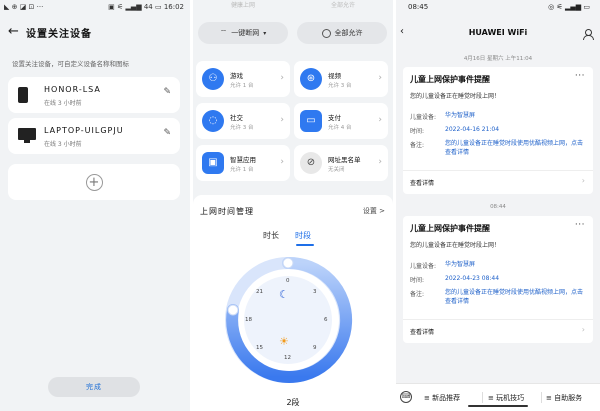 The width and height of the screenshot is (600, 411). I want to click on page-header: ← 设置关注设备, so click(96, 32).